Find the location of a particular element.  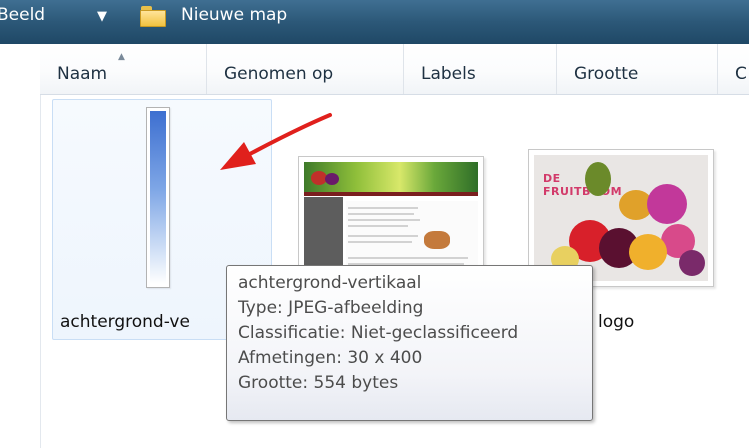

file-label: logo is located at coordinates (616, 322).